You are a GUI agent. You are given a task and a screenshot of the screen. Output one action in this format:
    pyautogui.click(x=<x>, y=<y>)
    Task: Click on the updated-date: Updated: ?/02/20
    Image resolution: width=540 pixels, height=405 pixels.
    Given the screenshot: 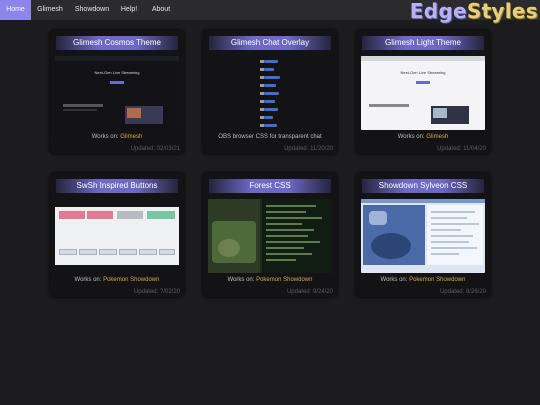 What is the action you would take?
    pyautogui.click(x=156, y=292)
    